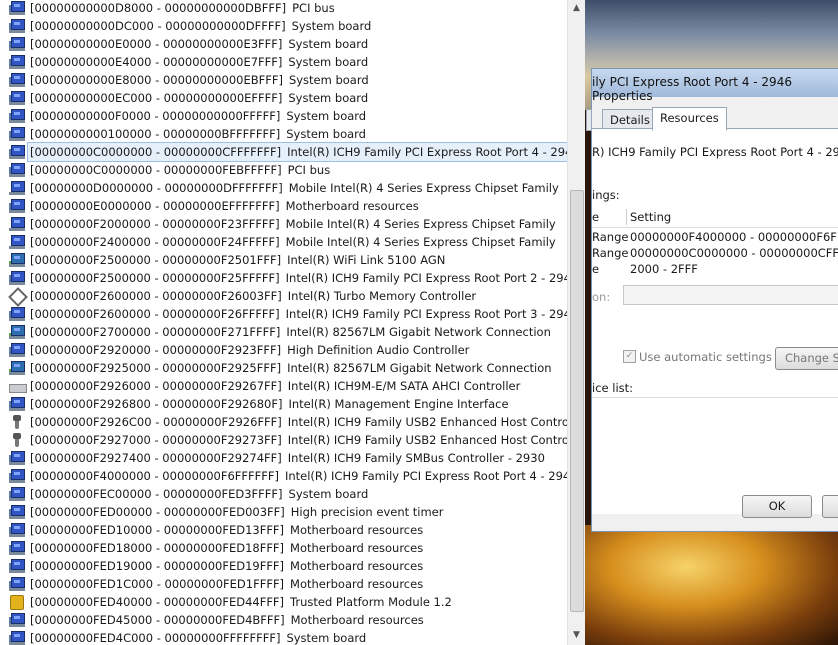  Describe the element at coordinates (155, 332) in the screenshot. I see `memory-range: [00000000F2700000 - 00000000F271FFFF]` at that location.